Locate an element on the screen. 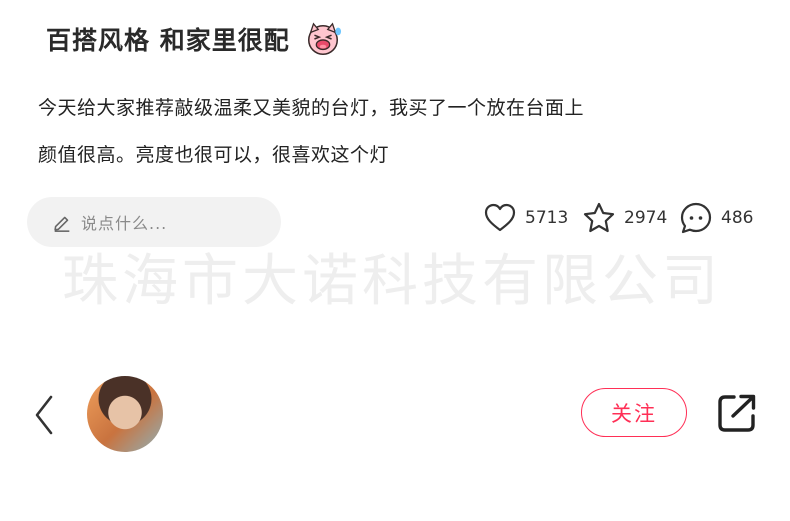 This screenshot has height=521, width=790. comment-icon is located at coordinates (696, 218).